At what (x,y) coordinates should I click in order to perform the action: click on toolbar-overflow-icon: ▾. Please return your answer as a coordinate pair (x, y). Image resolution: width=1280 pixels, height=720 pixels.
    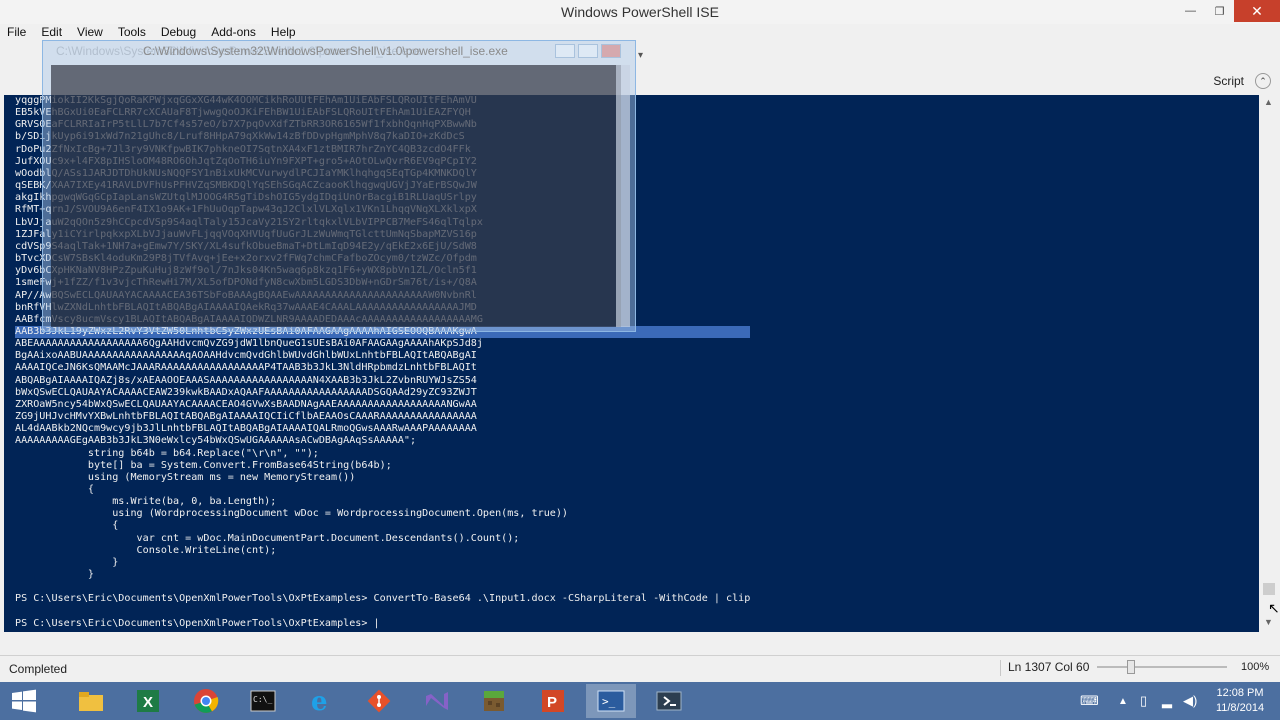
    Looking at the image, I should click on (640, 55).